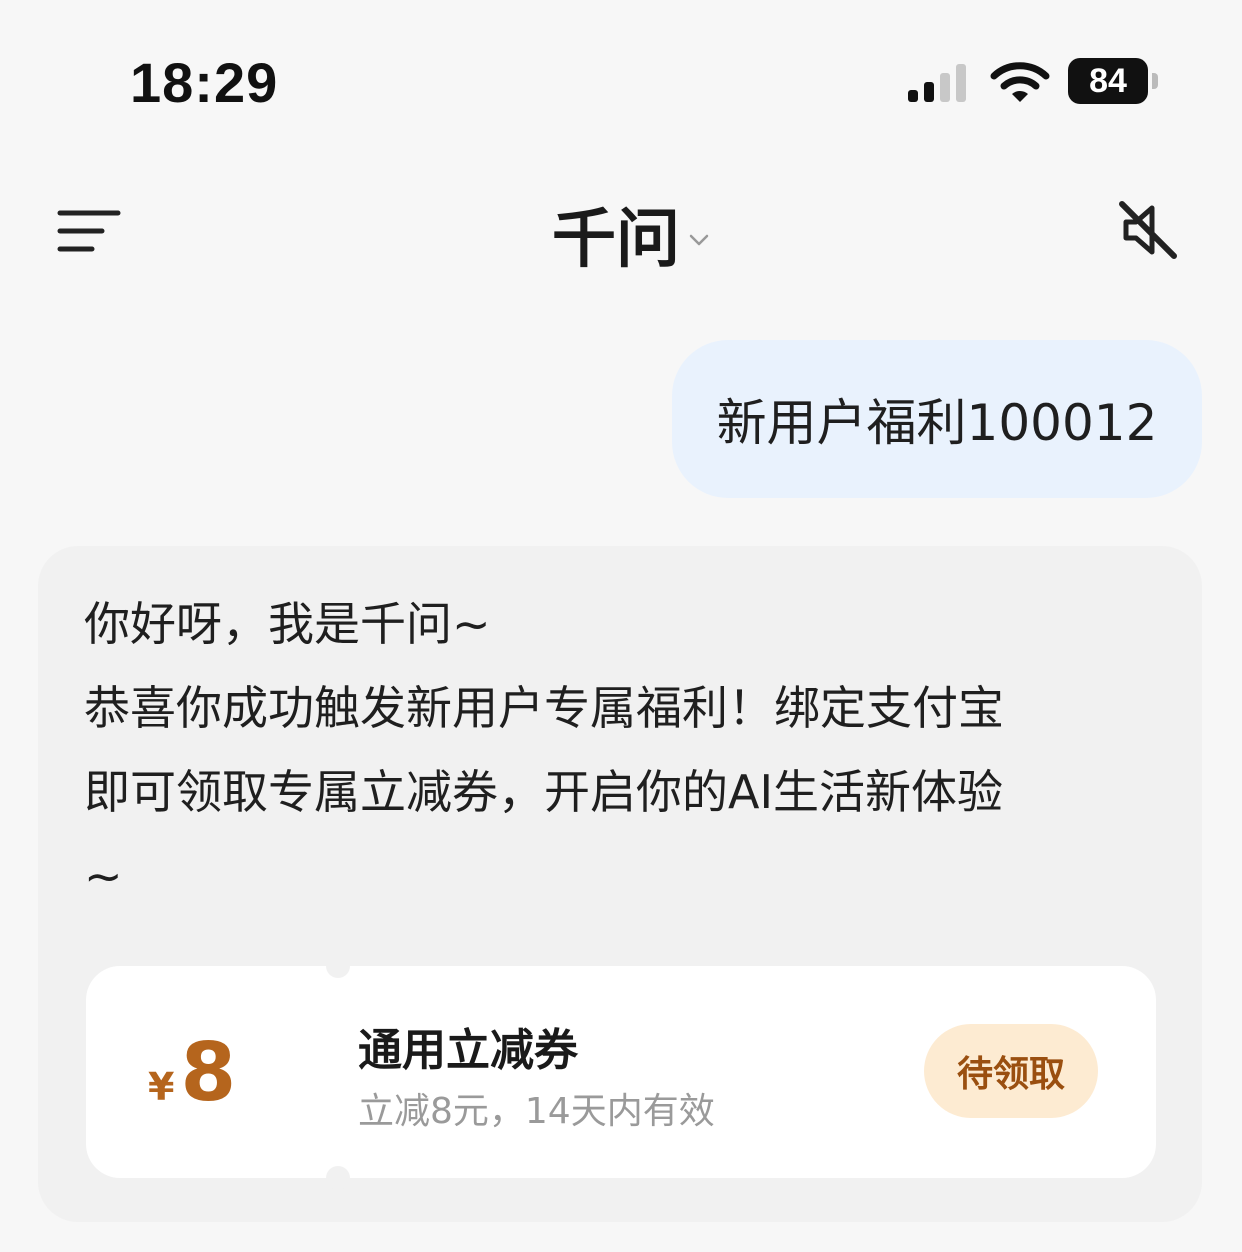  Describe the element at coordinates (621, 80) in the screenshot. I see `status-bar: 18:29 84` at that location.